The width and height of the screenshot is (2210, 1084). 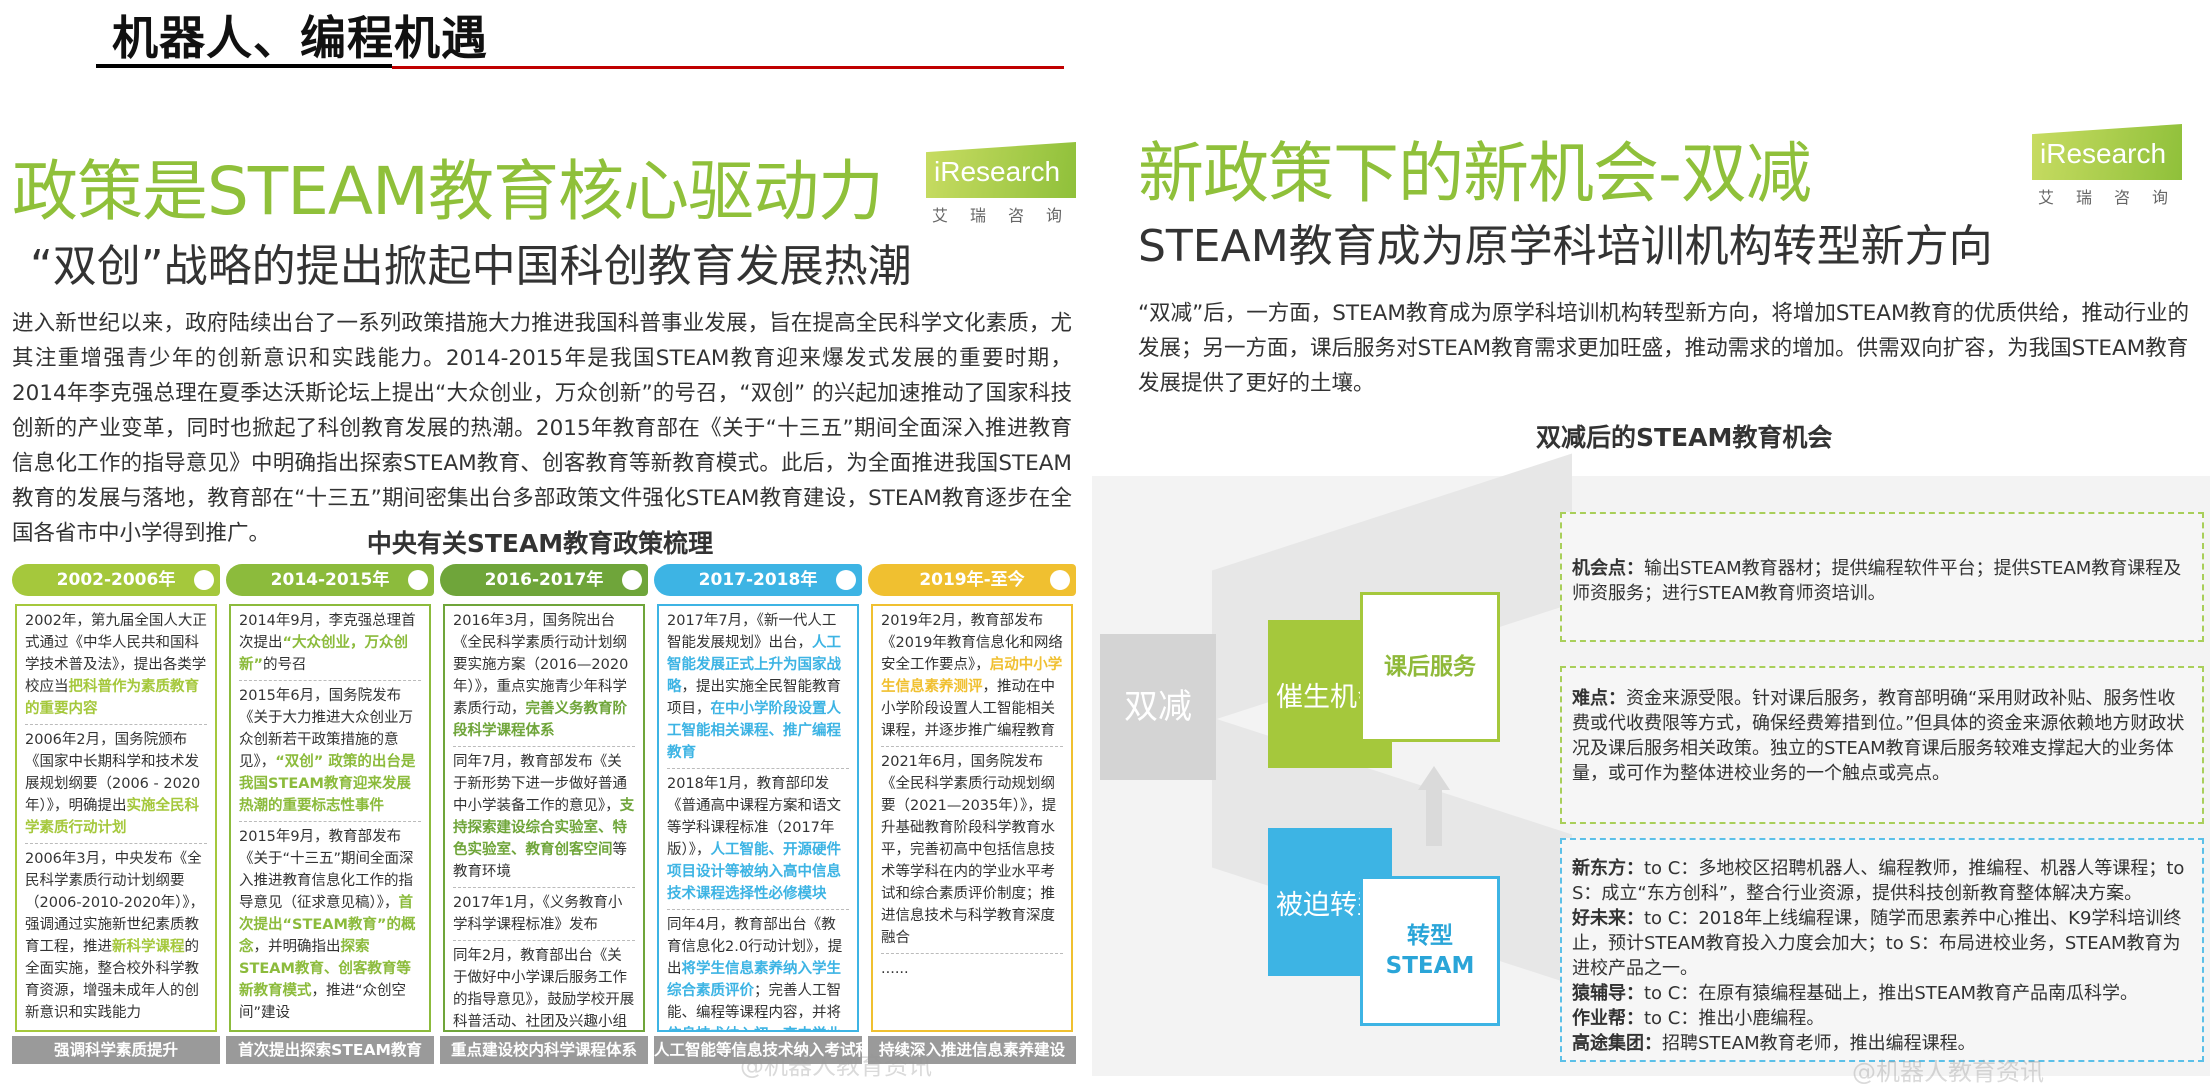 I want to click on right-slide-subtitle: STEAM教育成为原学科培训机构转型新方向, so click(x=1565, y=246).